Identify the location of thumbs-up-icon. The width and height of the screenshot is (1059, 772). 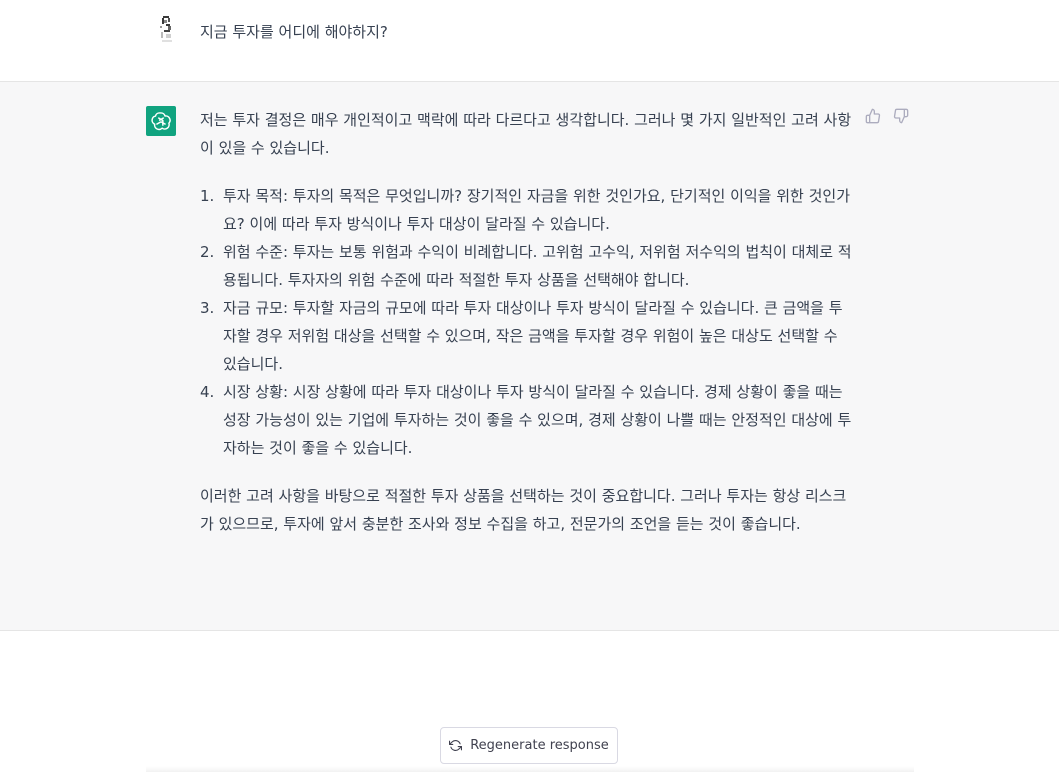
(873, 116).